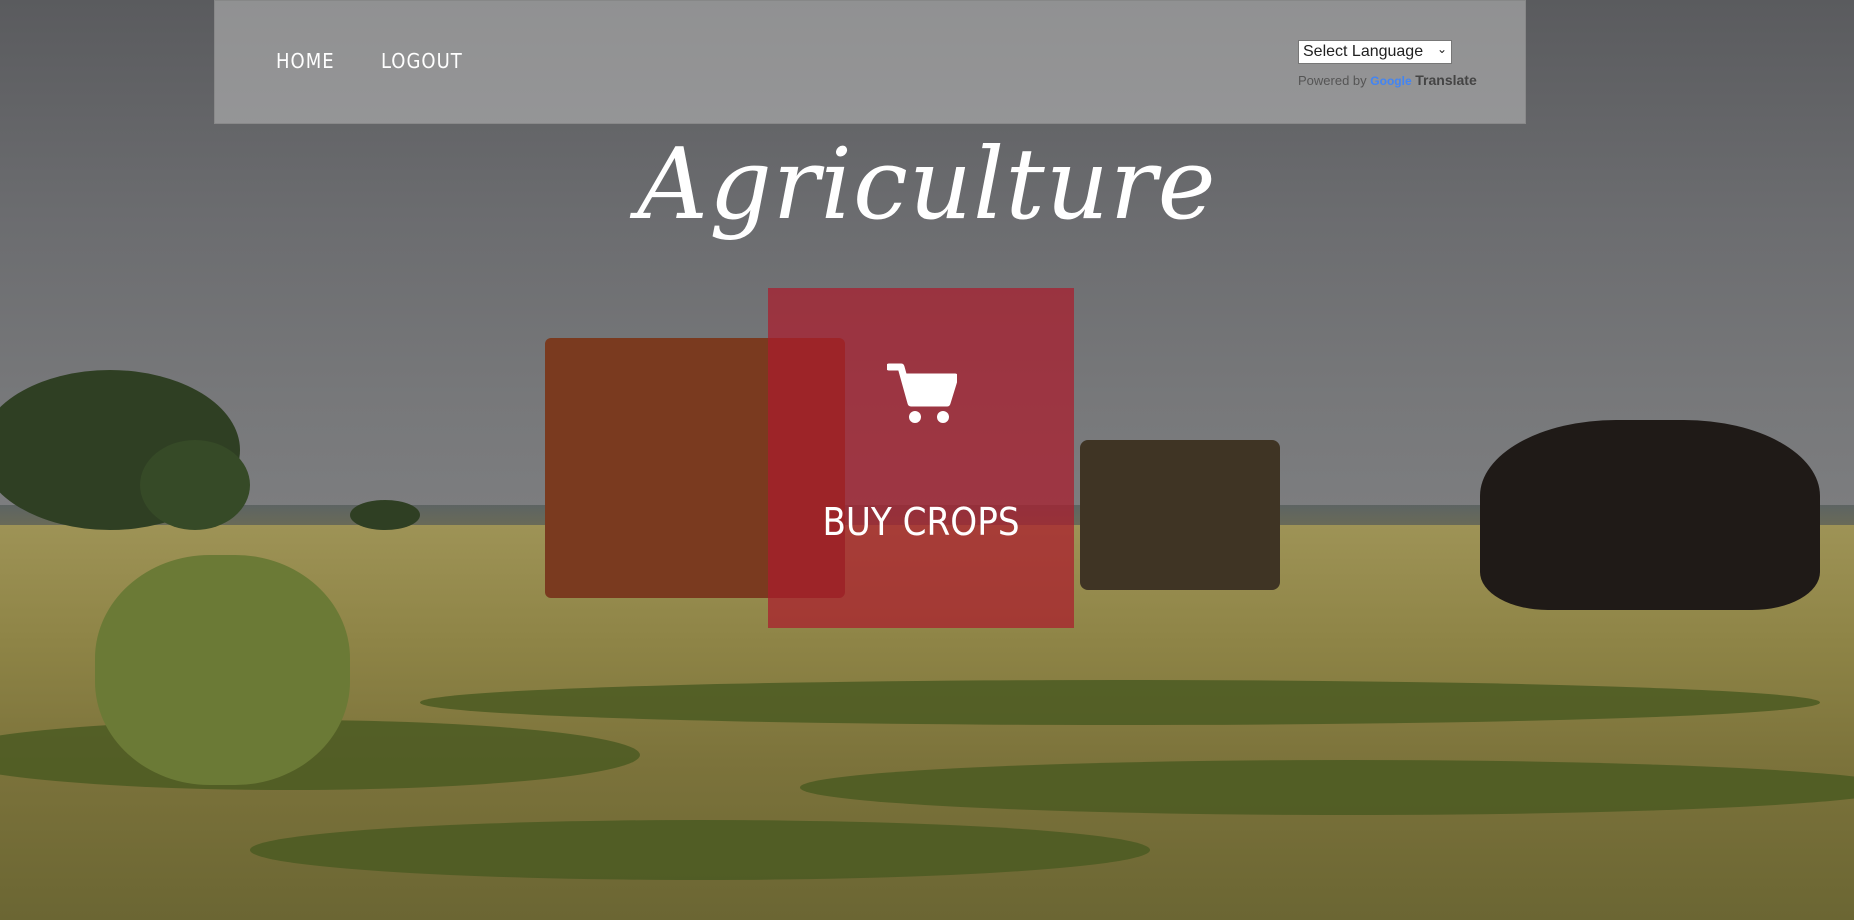  What do you see at coordinates (1445, 80) in the screenshot?
I see `translate-link: Translate` at bounding box center [1445, 80].